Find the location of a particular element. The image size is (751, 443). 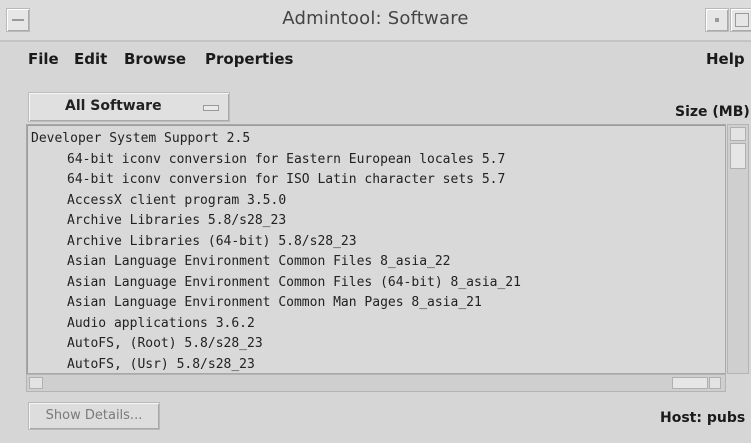

menu-help-label: Help is located at coordinates (725, 59).